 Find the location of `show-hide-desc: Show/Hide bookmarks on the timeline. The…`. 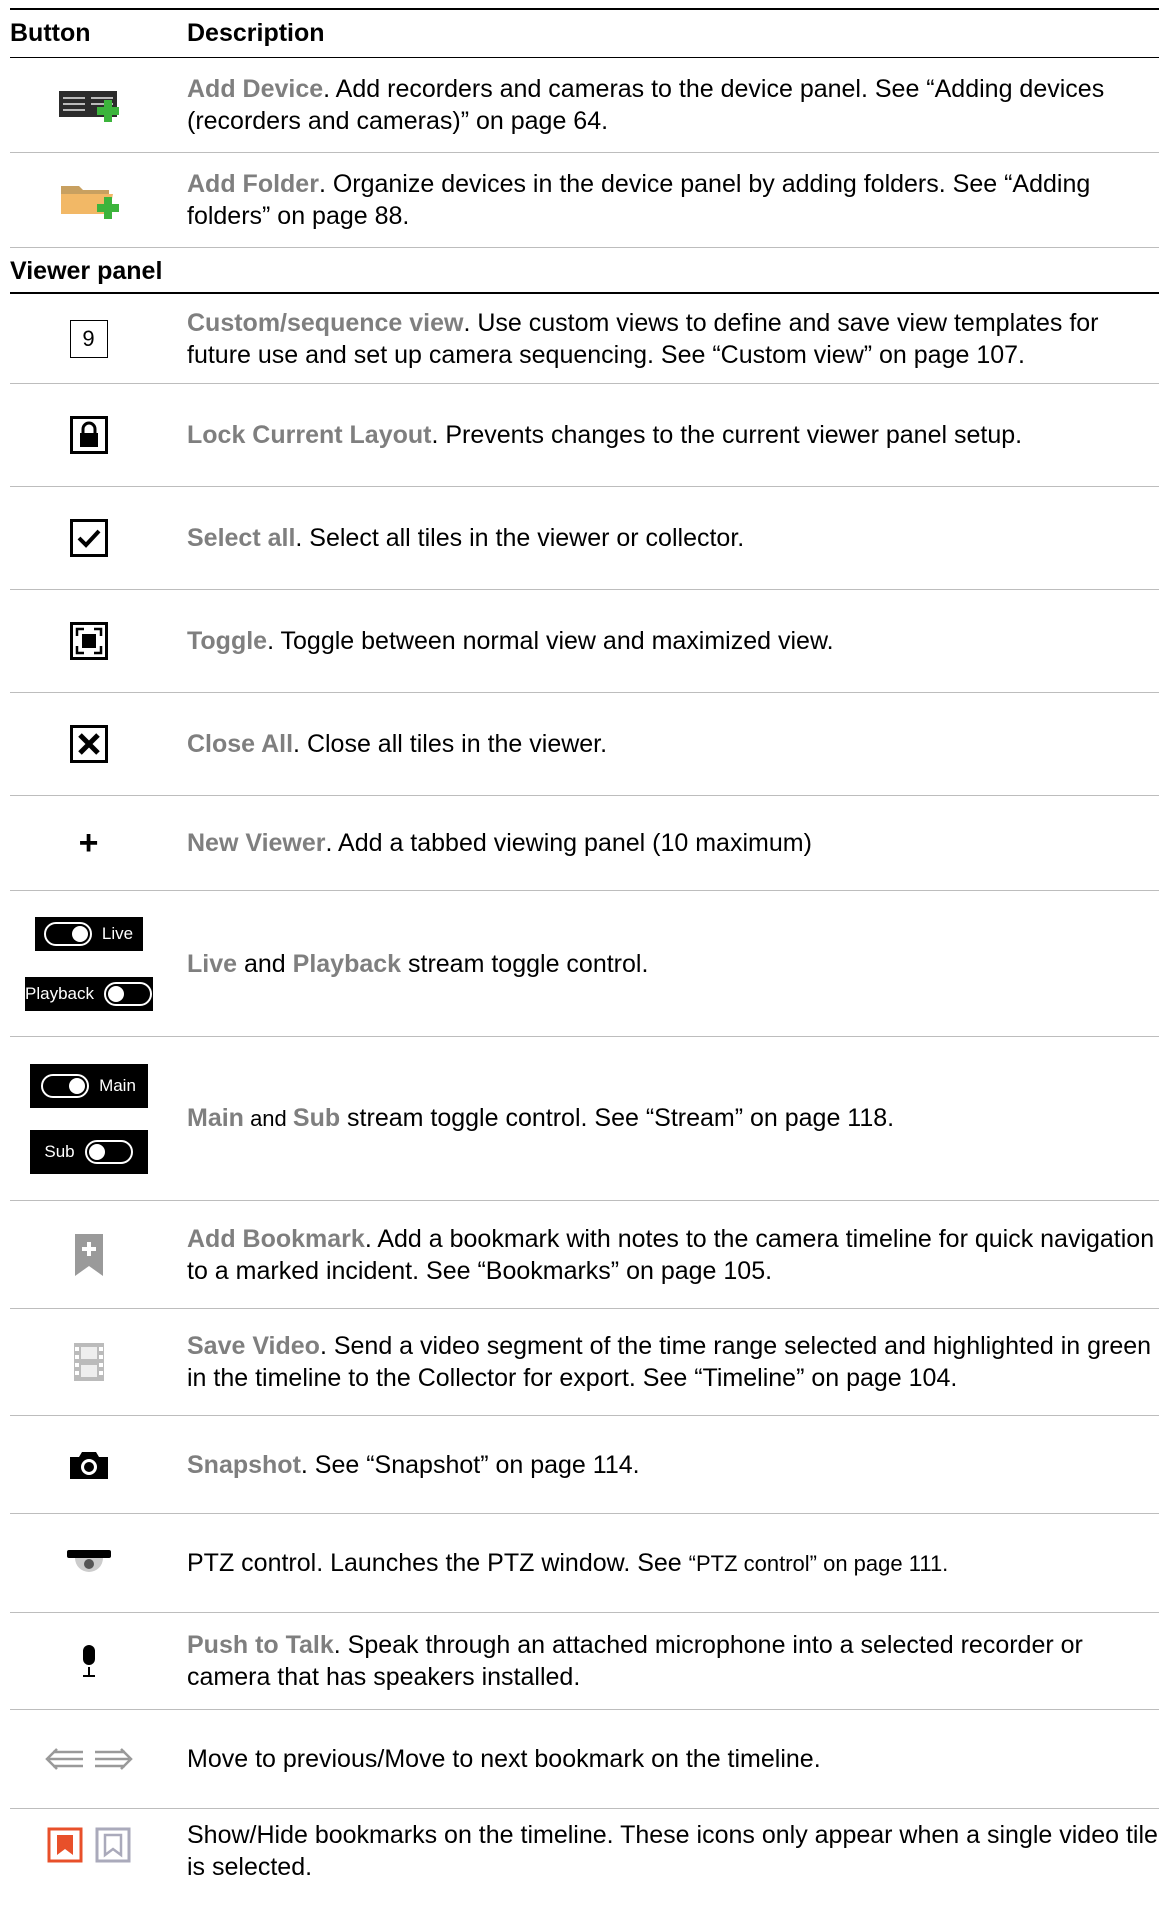

show-hide-desc: Show/Hide bookmarks on the timeline. The… is located at coordinates (672, 1851).